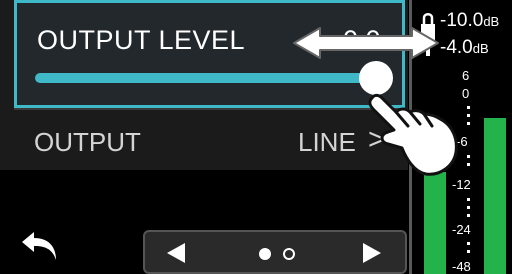 The width and height of the screenshot is (512, 274). I want to click on output-label: OUTPUT, so click(87, 142).